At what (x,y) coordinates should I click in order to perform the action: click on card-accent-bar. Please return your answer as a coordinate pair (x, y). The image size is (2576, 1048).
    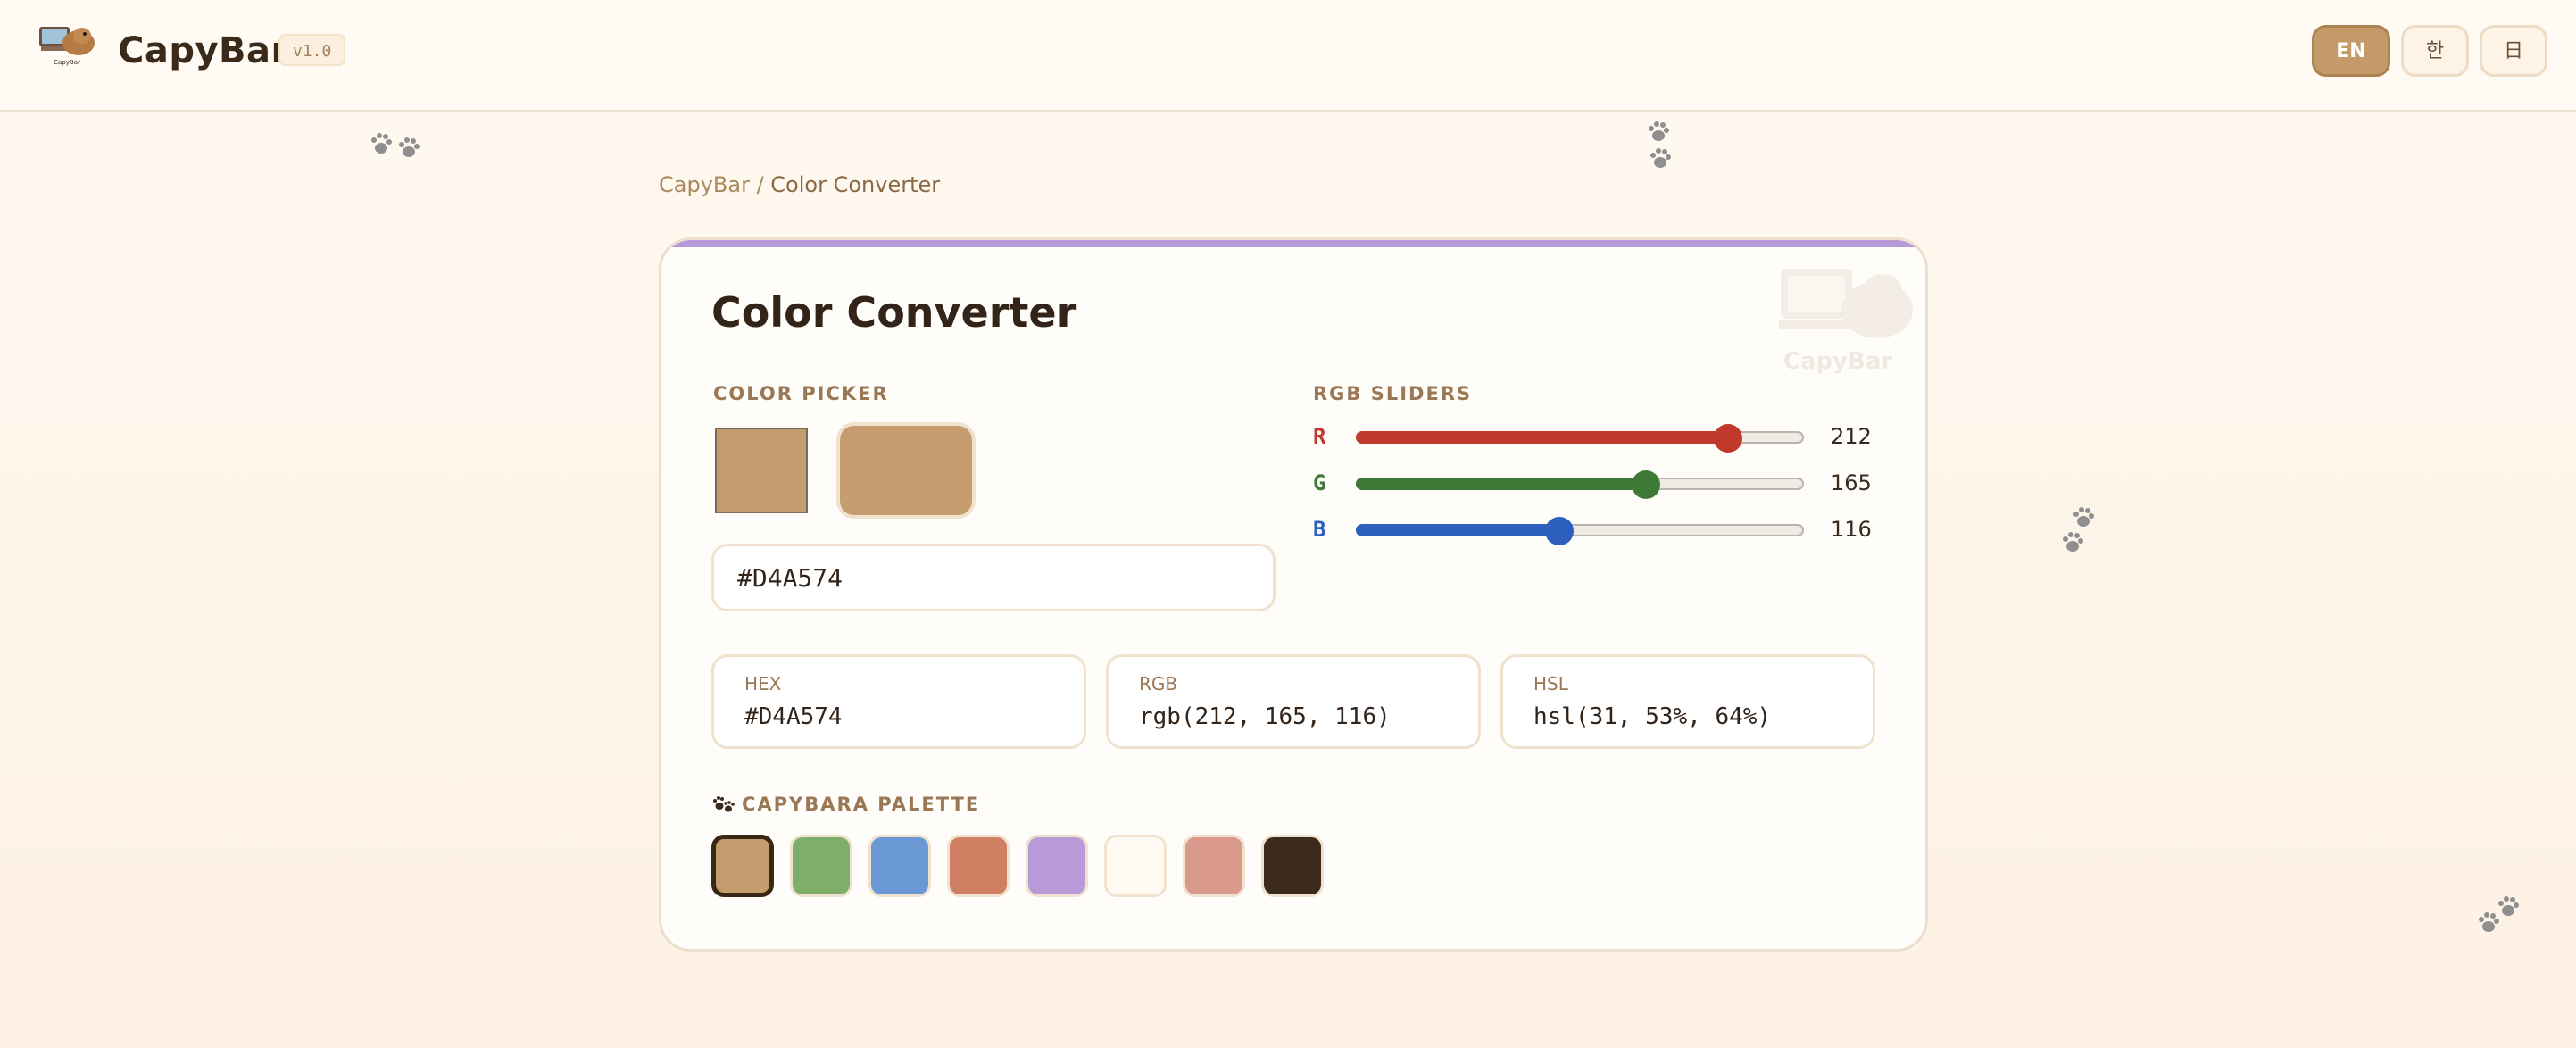
    Looking at the image, I should click on (1293, 243).